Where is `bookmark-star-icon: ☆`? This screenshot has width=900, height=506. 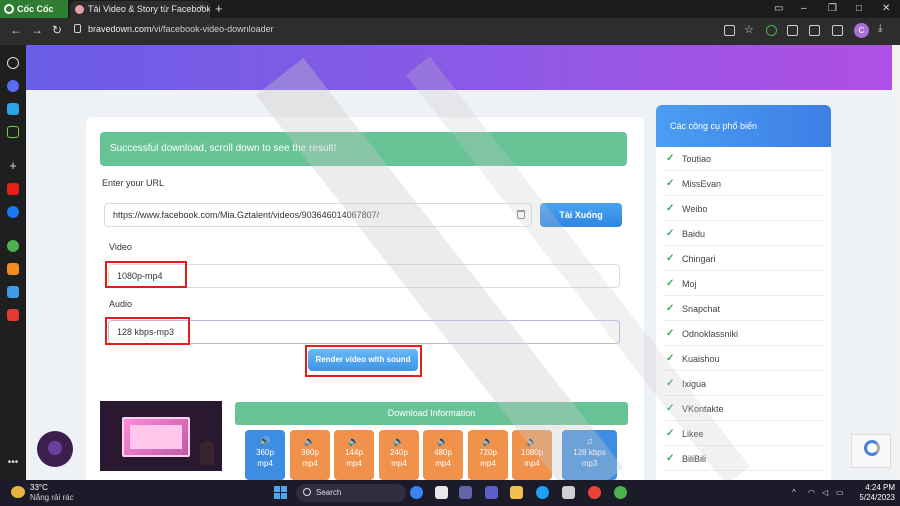
bookmark-star-icon: ☆ is located at coordinates (749, 29).